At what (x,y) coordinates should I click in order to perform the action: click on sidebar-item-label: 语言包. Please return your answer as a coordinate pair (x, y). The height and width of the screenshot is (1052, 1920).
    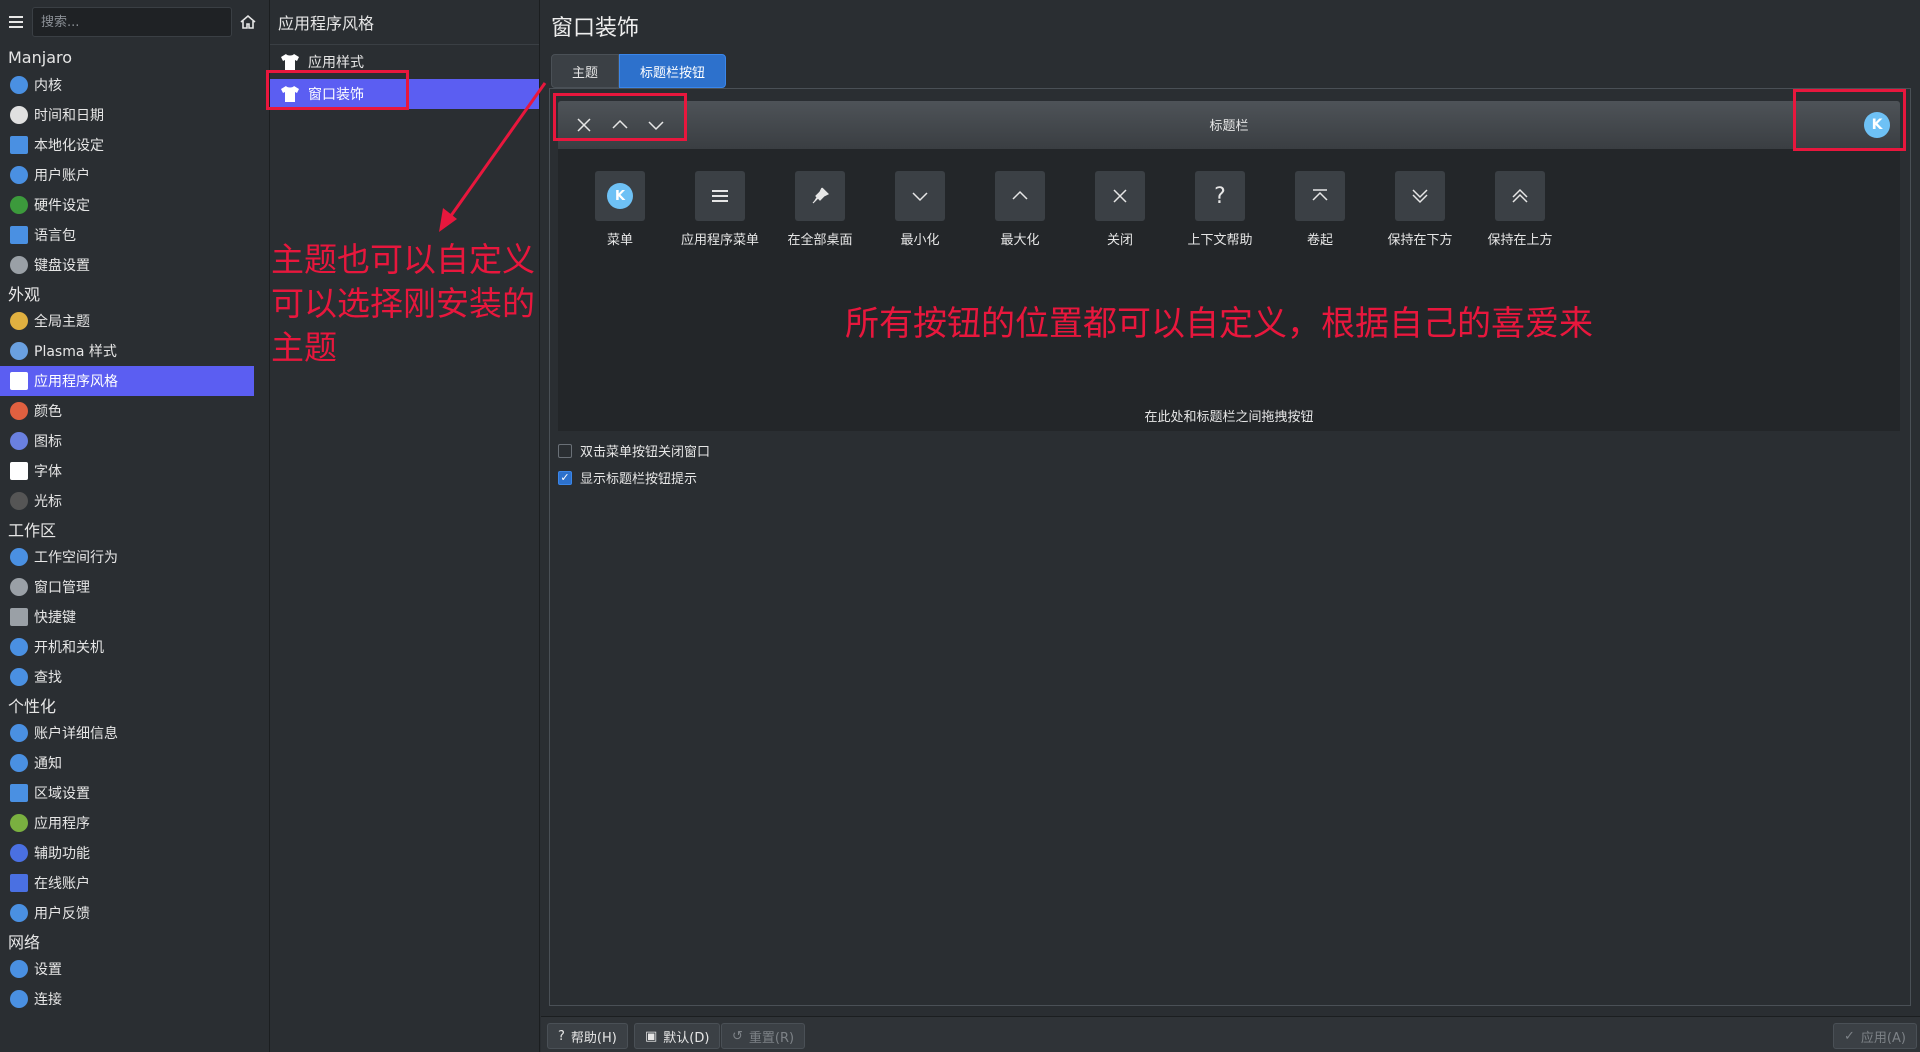
    Looking at the image, I should click on (55, 236).